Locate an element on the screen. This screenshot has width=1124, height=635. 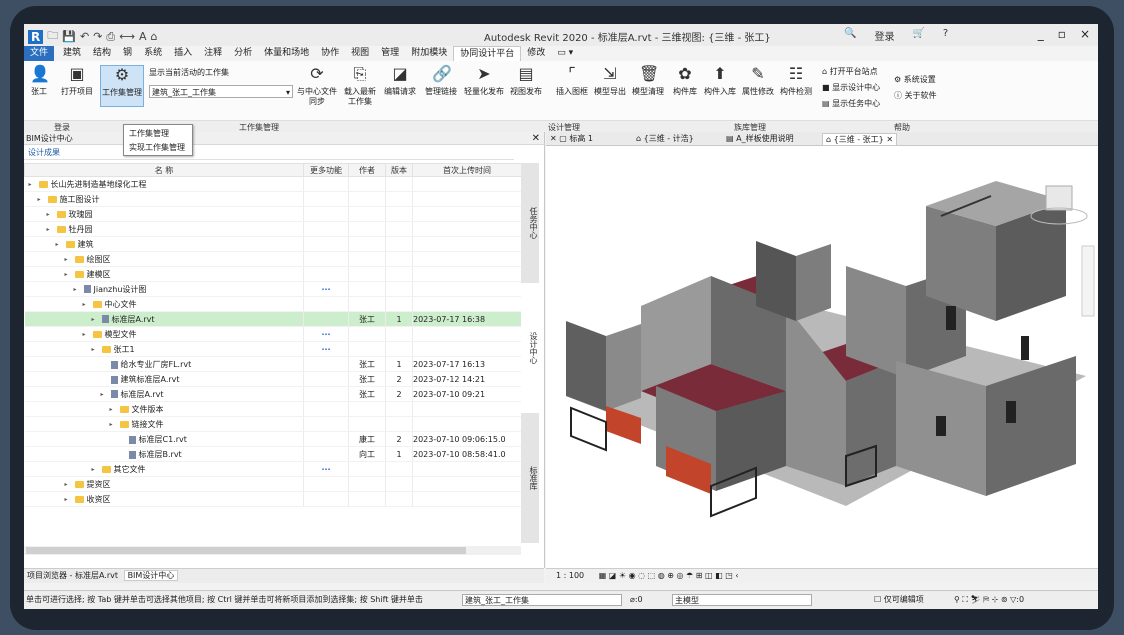
design-option-select: 主模型 is located at coordinates (742, 600).